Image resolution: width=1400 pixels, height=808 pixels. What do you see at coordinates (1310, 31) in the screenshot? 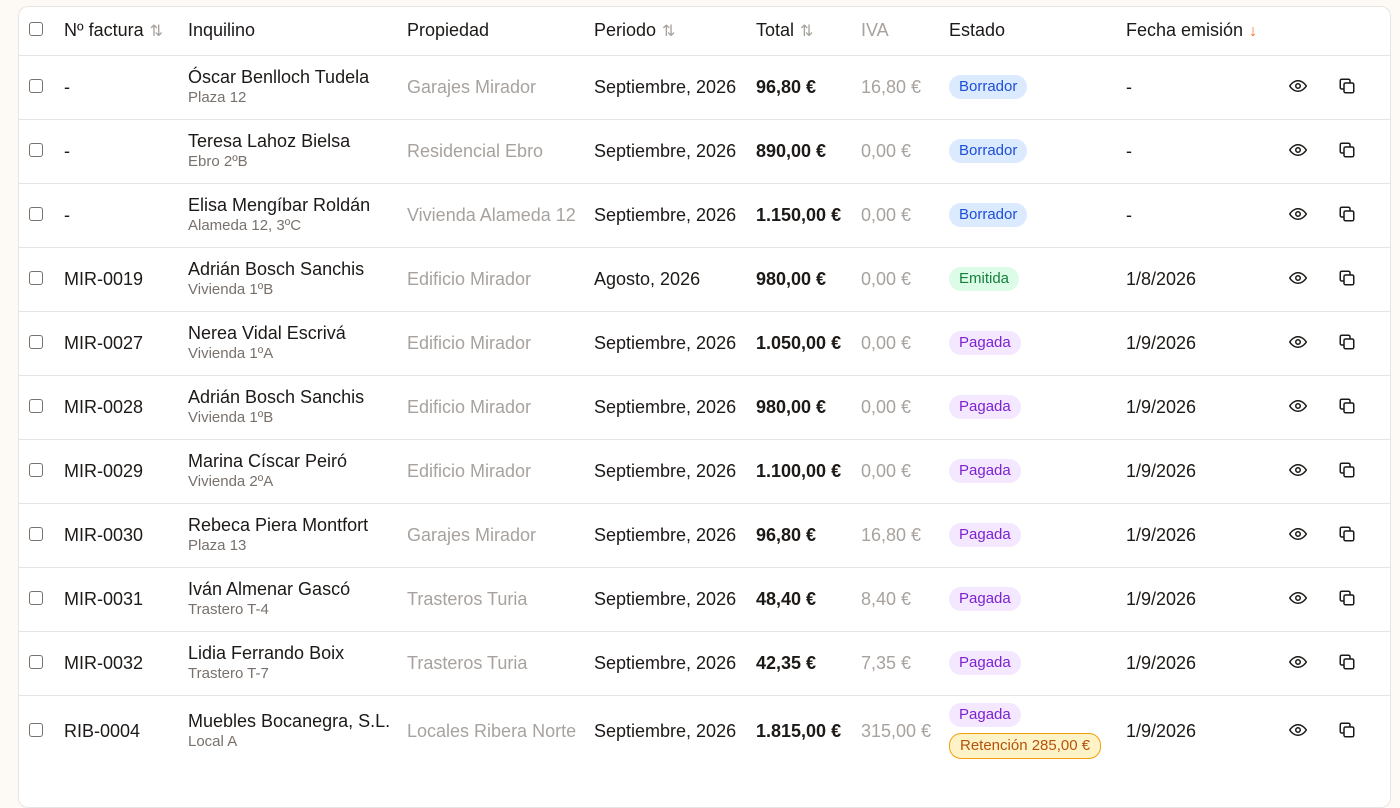
I see `col-view-action` at bounding box center [1310, 31].